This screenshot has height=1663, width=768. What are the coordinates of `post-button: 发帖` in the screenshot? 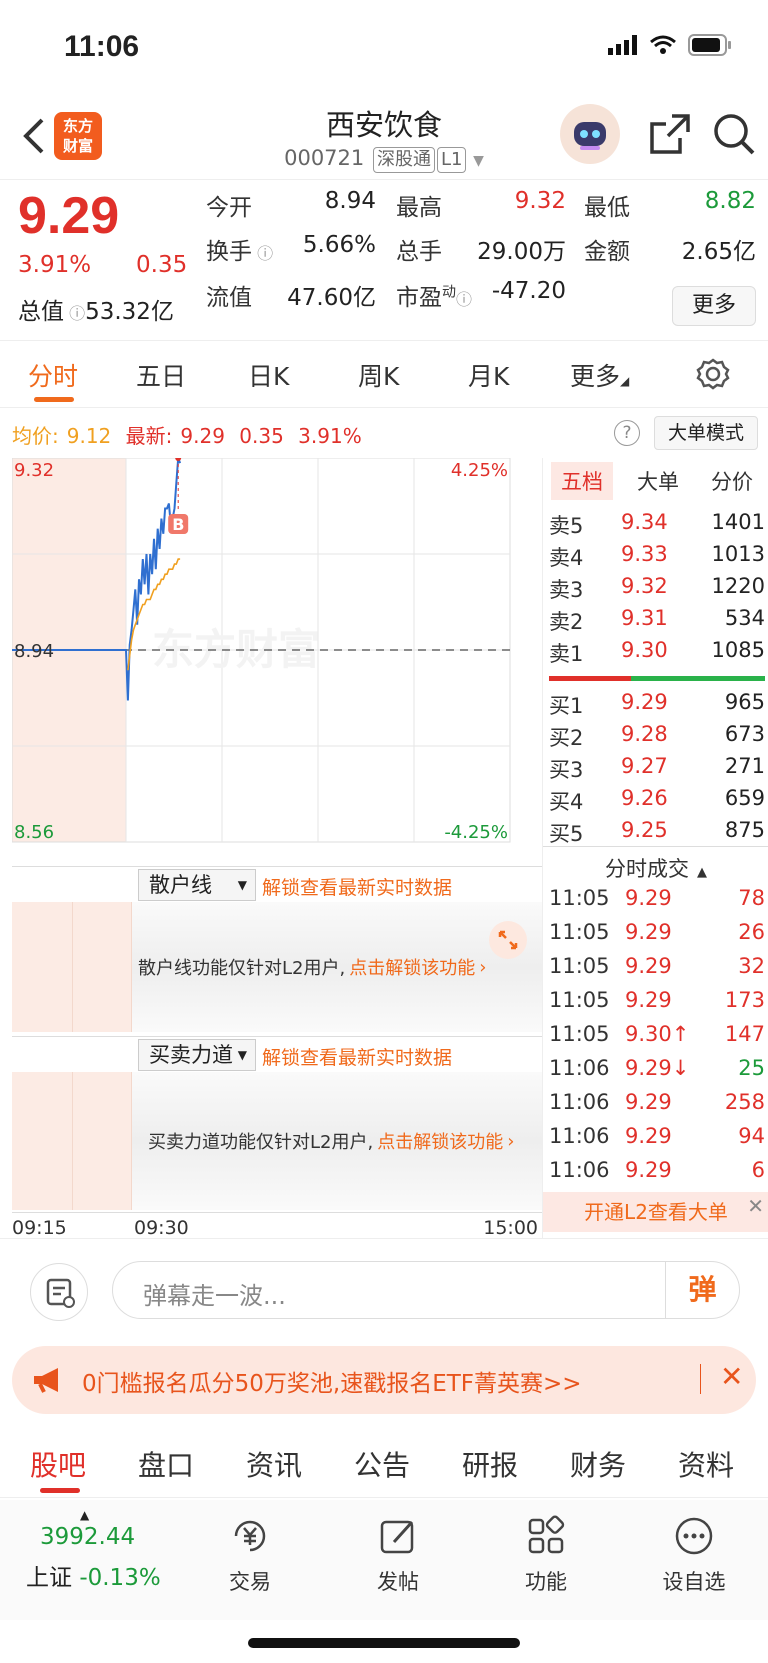 It's located at (398, 1555).